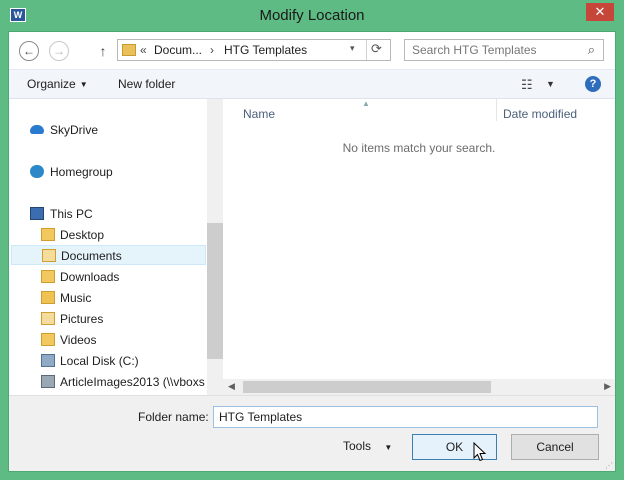  What do you see at coordinates (132, 382) in the screenshot?
I see `nav-item-label: ArticleImages2013 (\\vboxsr` at bounding box center [132, 382].